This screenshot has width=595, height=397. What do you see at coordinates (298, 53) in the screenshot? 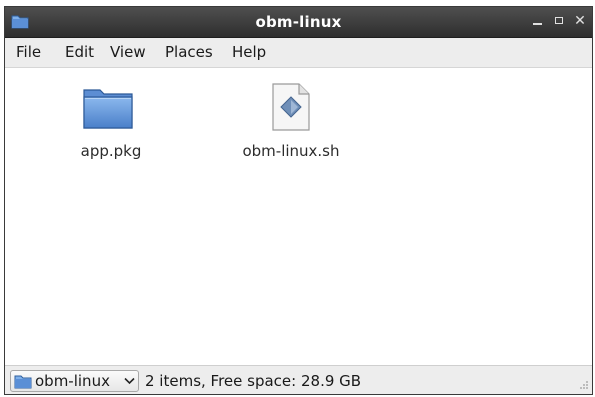
I see `menu-bar: File Edit View Places Help` at bounding box center [298, 53].